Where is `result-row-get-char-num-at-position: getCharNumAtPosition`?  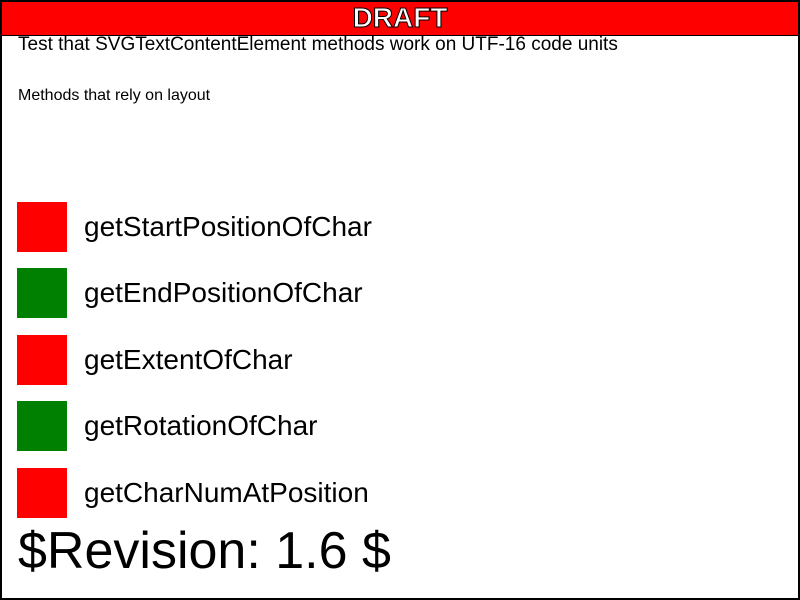
result-row-get-char-num-at-position: getCharNumAtPosition is located at coordinates (267, 493).